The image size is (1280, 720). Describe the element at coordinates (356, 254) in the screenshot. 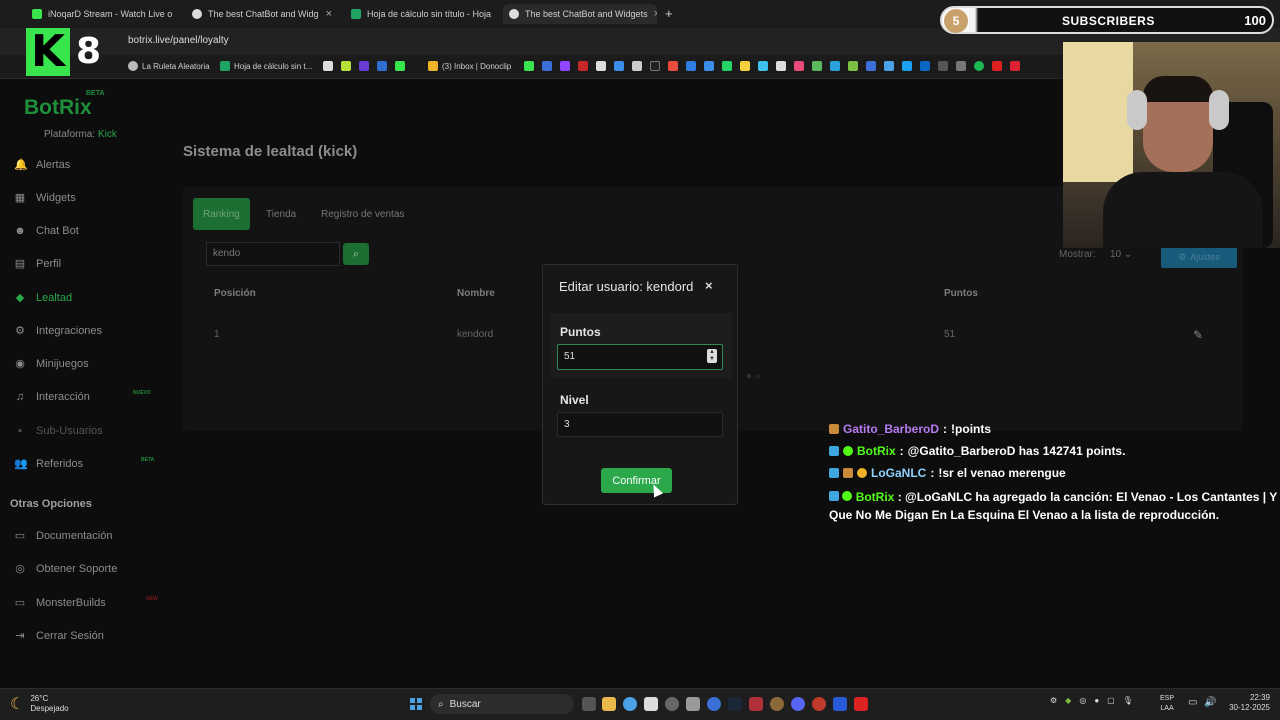

I see `search-button: ⌕` at that location.